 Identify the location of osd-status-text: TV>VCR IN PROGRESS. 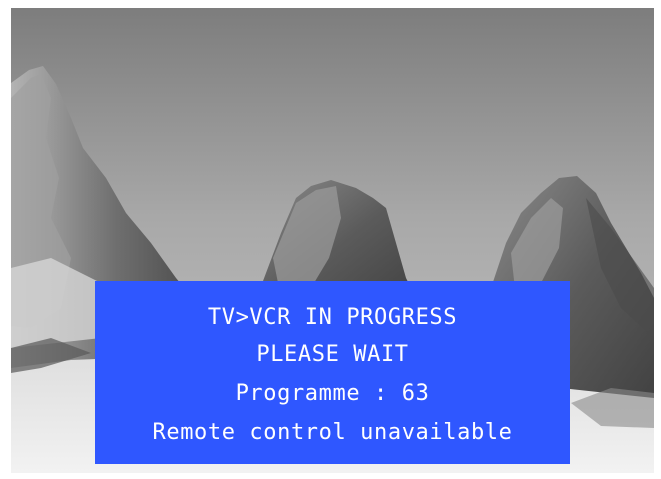
(332, 317).